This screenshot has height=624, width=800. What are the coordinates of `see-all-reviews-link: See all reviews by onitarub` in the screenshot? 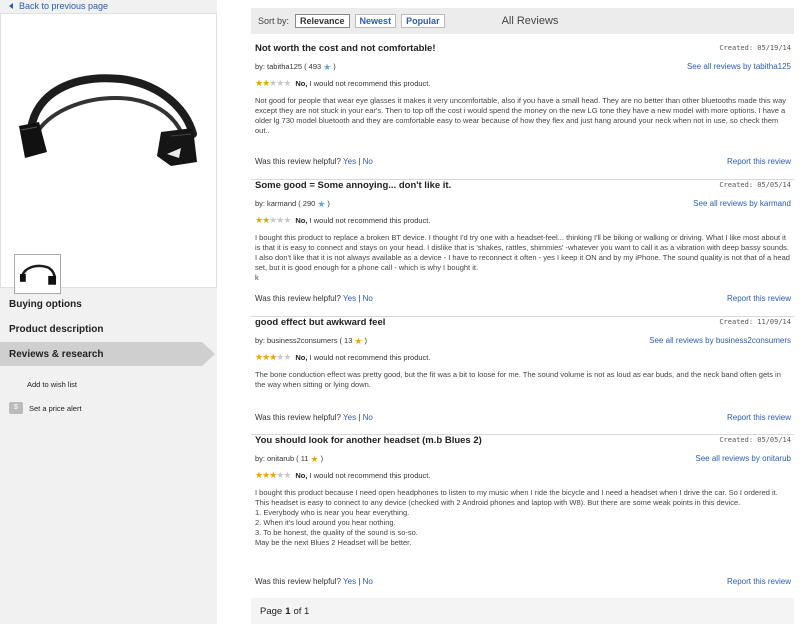 It's located at (743, 458).